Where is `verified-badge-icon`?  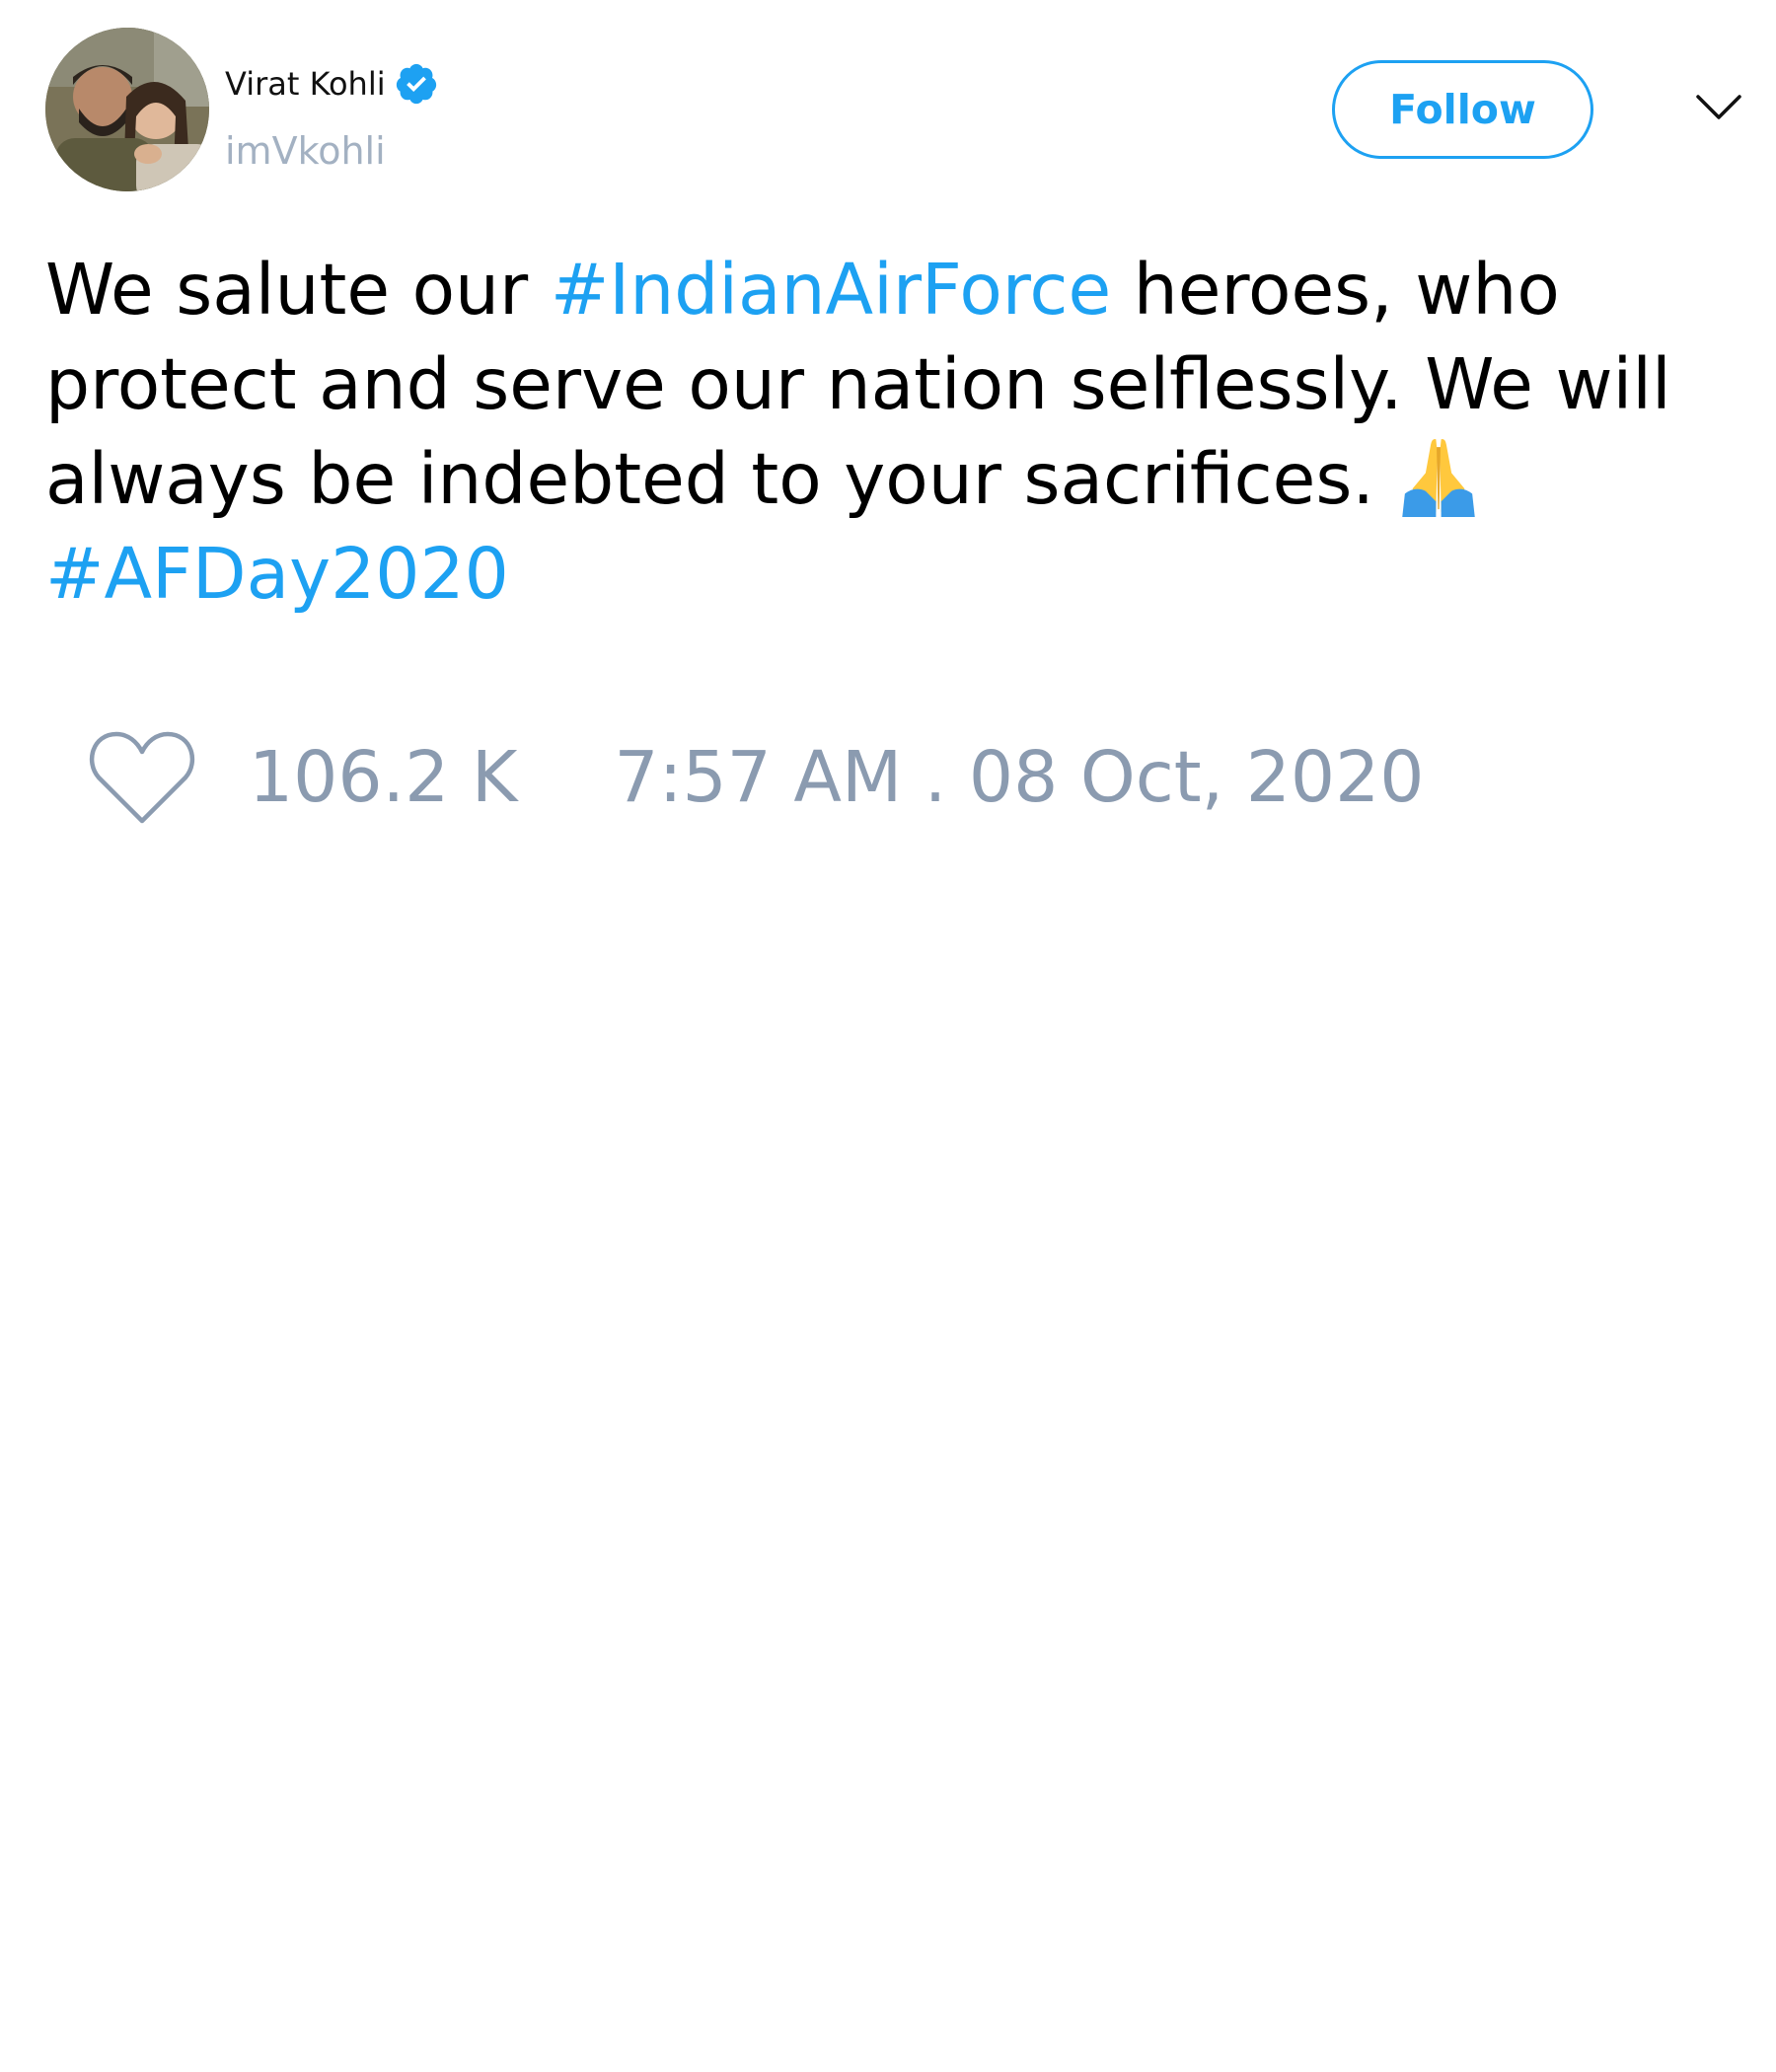
verified-badge-icon is located at coordinates (416, 84).